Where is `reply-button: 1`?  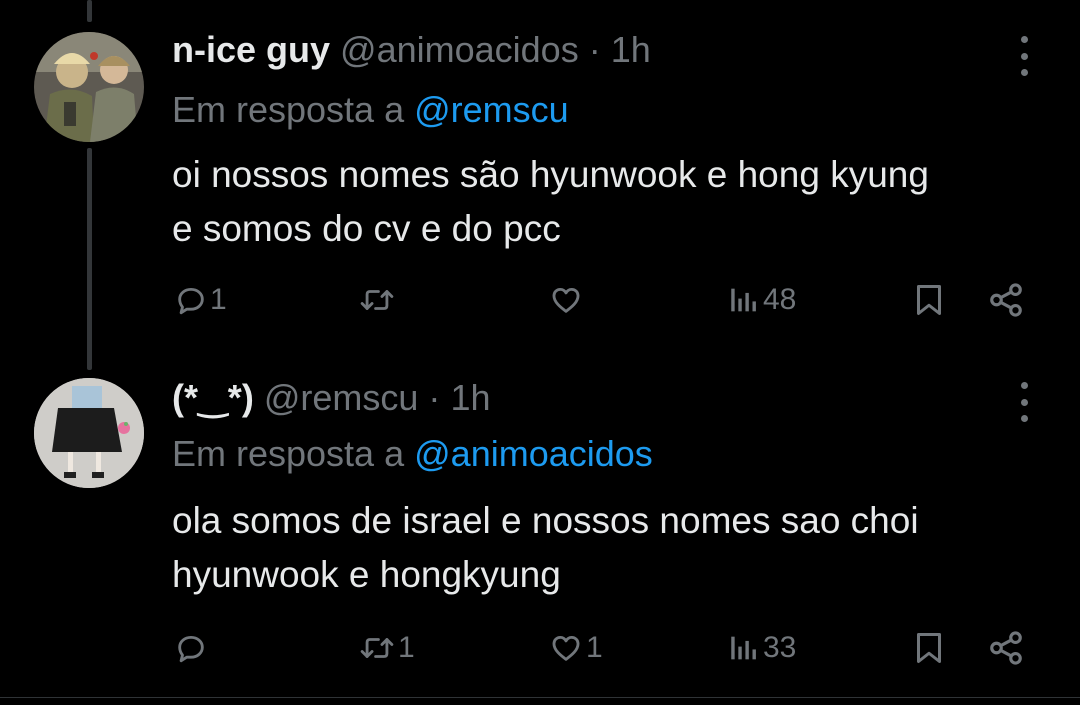
reply-button: 1 is located at coordinates (200, 300).